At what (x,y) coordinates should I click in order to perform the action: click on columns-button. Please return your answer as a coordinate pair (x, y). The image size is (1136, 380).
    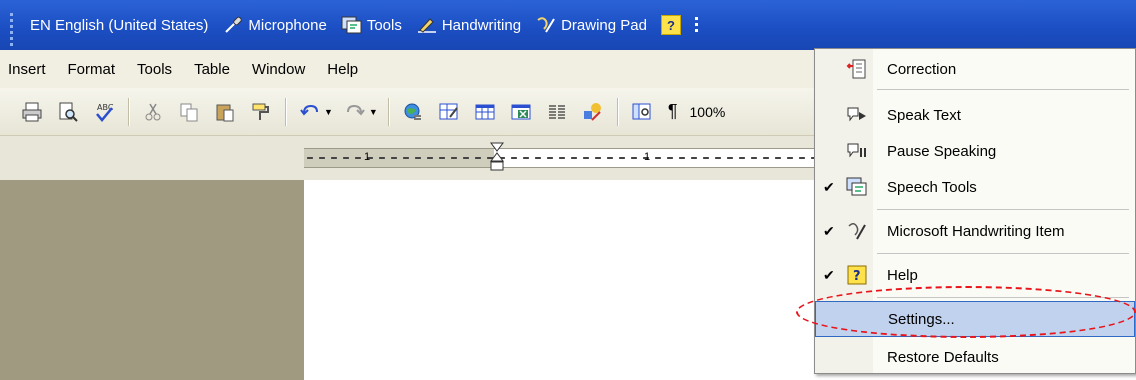
    Looking at the image, I should click on (557, 112).